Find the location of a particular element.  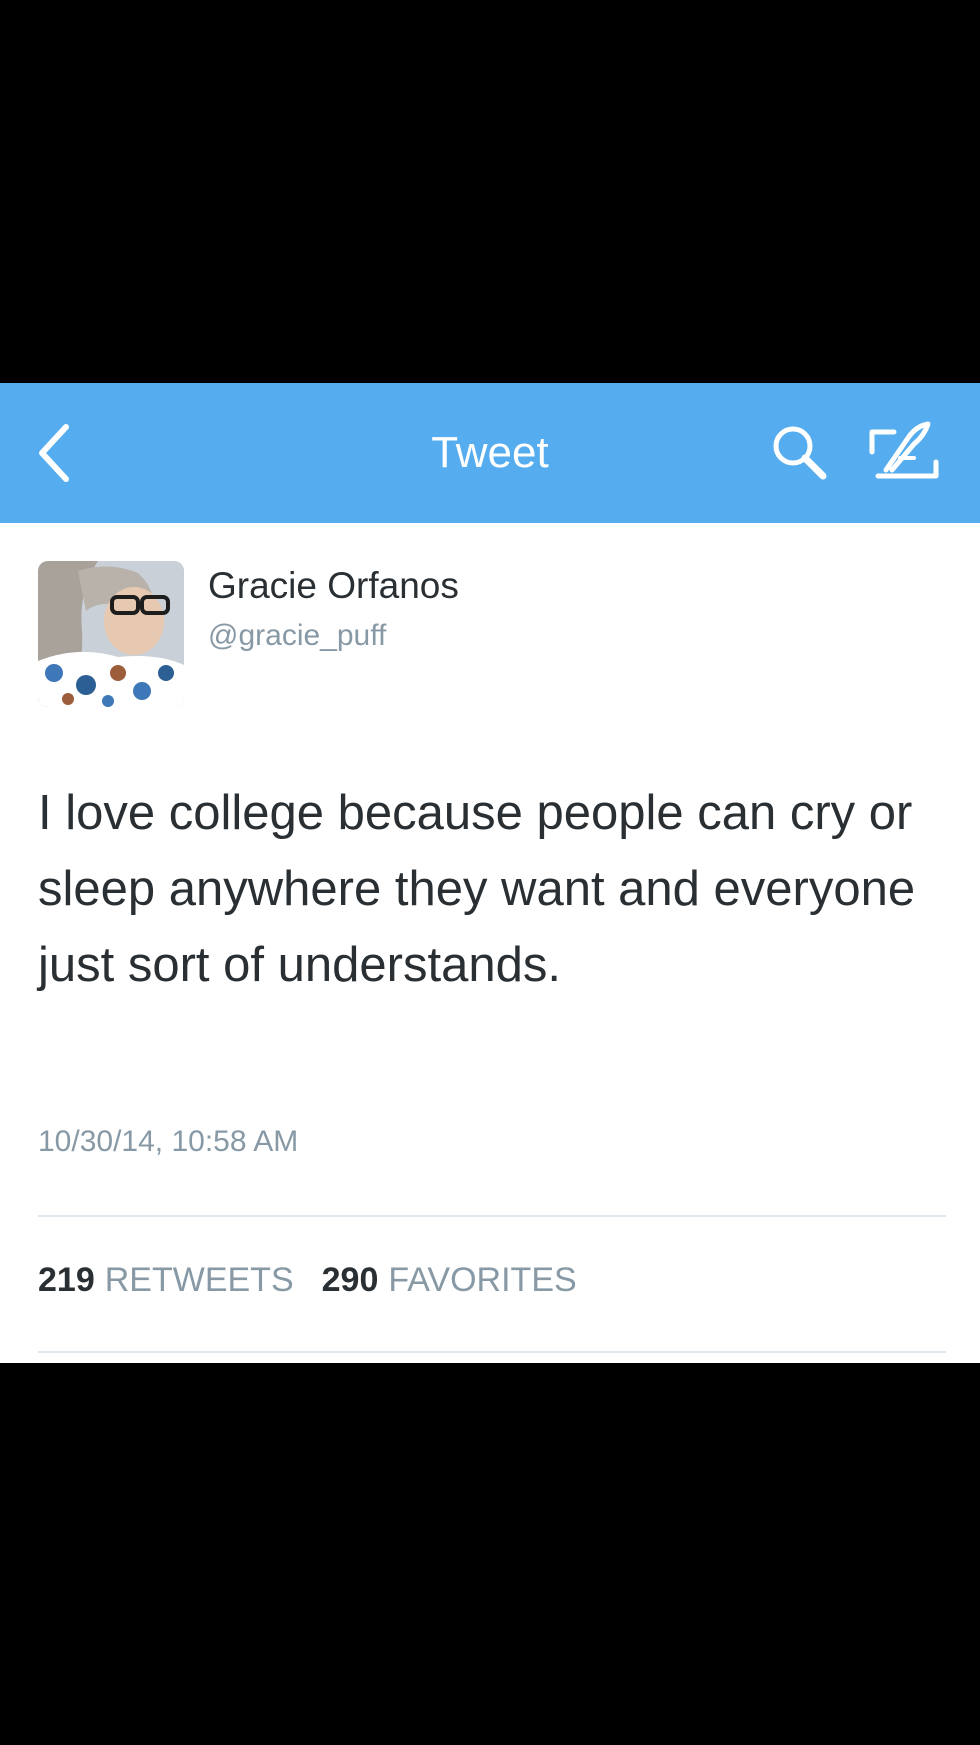

favorites-count: 290 is located at coordinates (350, 1280).